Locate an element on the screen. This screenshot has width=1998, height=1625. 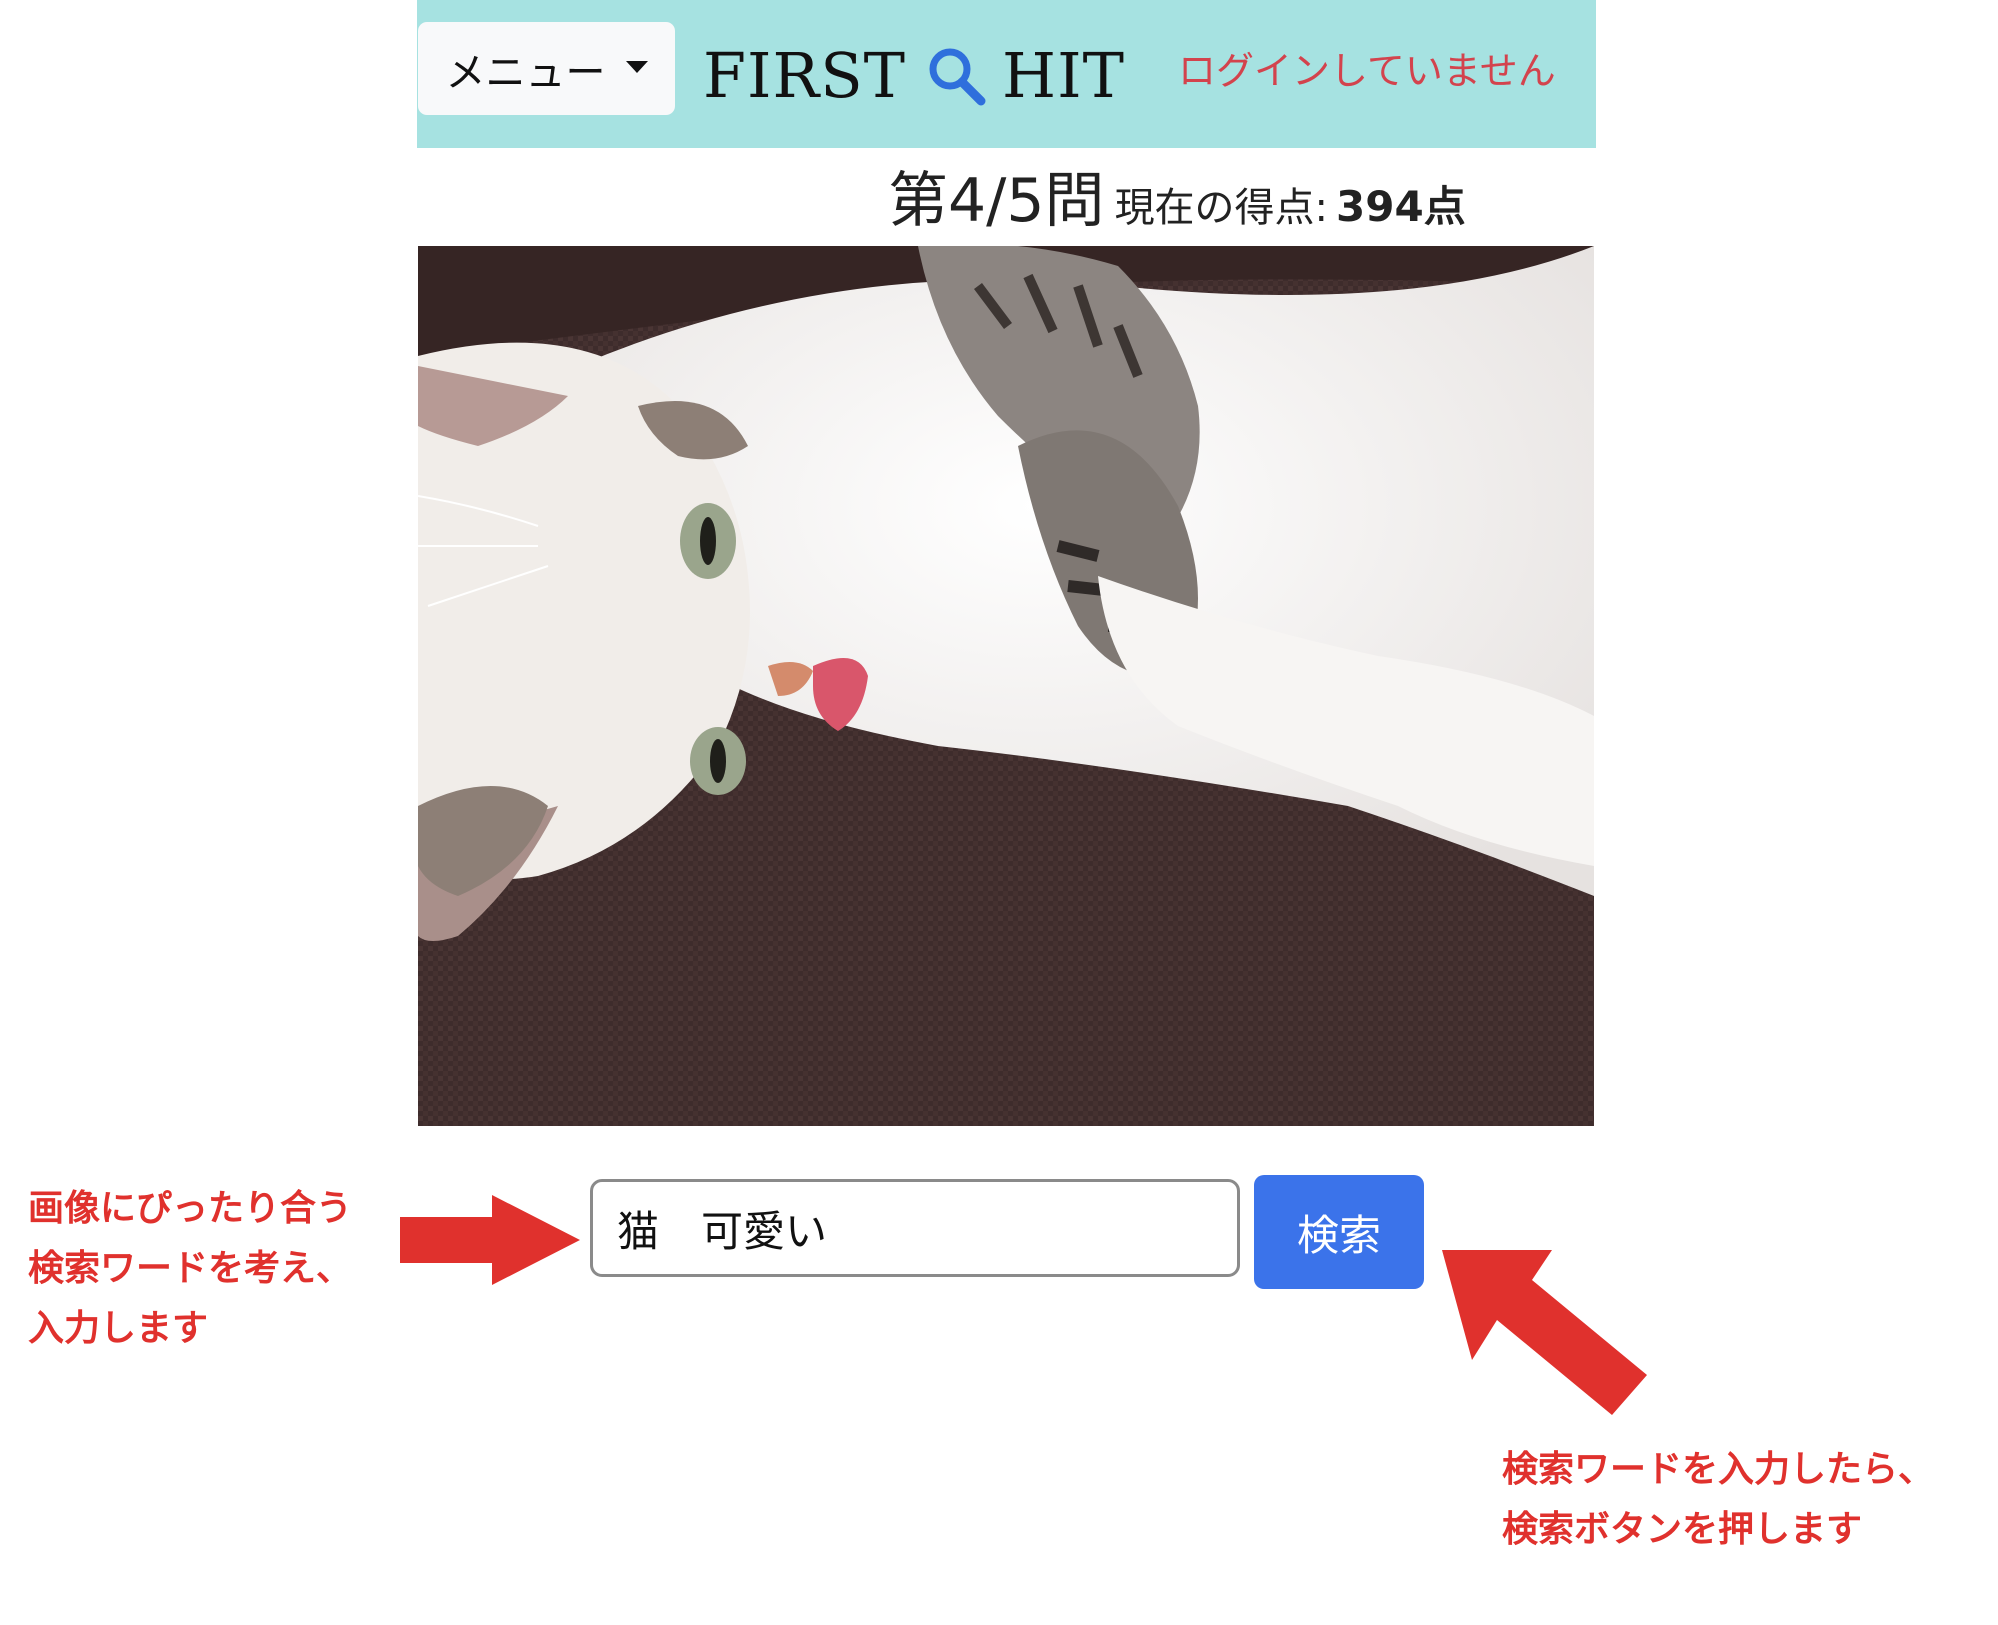
search-icon is located at coordinates (957, 77).